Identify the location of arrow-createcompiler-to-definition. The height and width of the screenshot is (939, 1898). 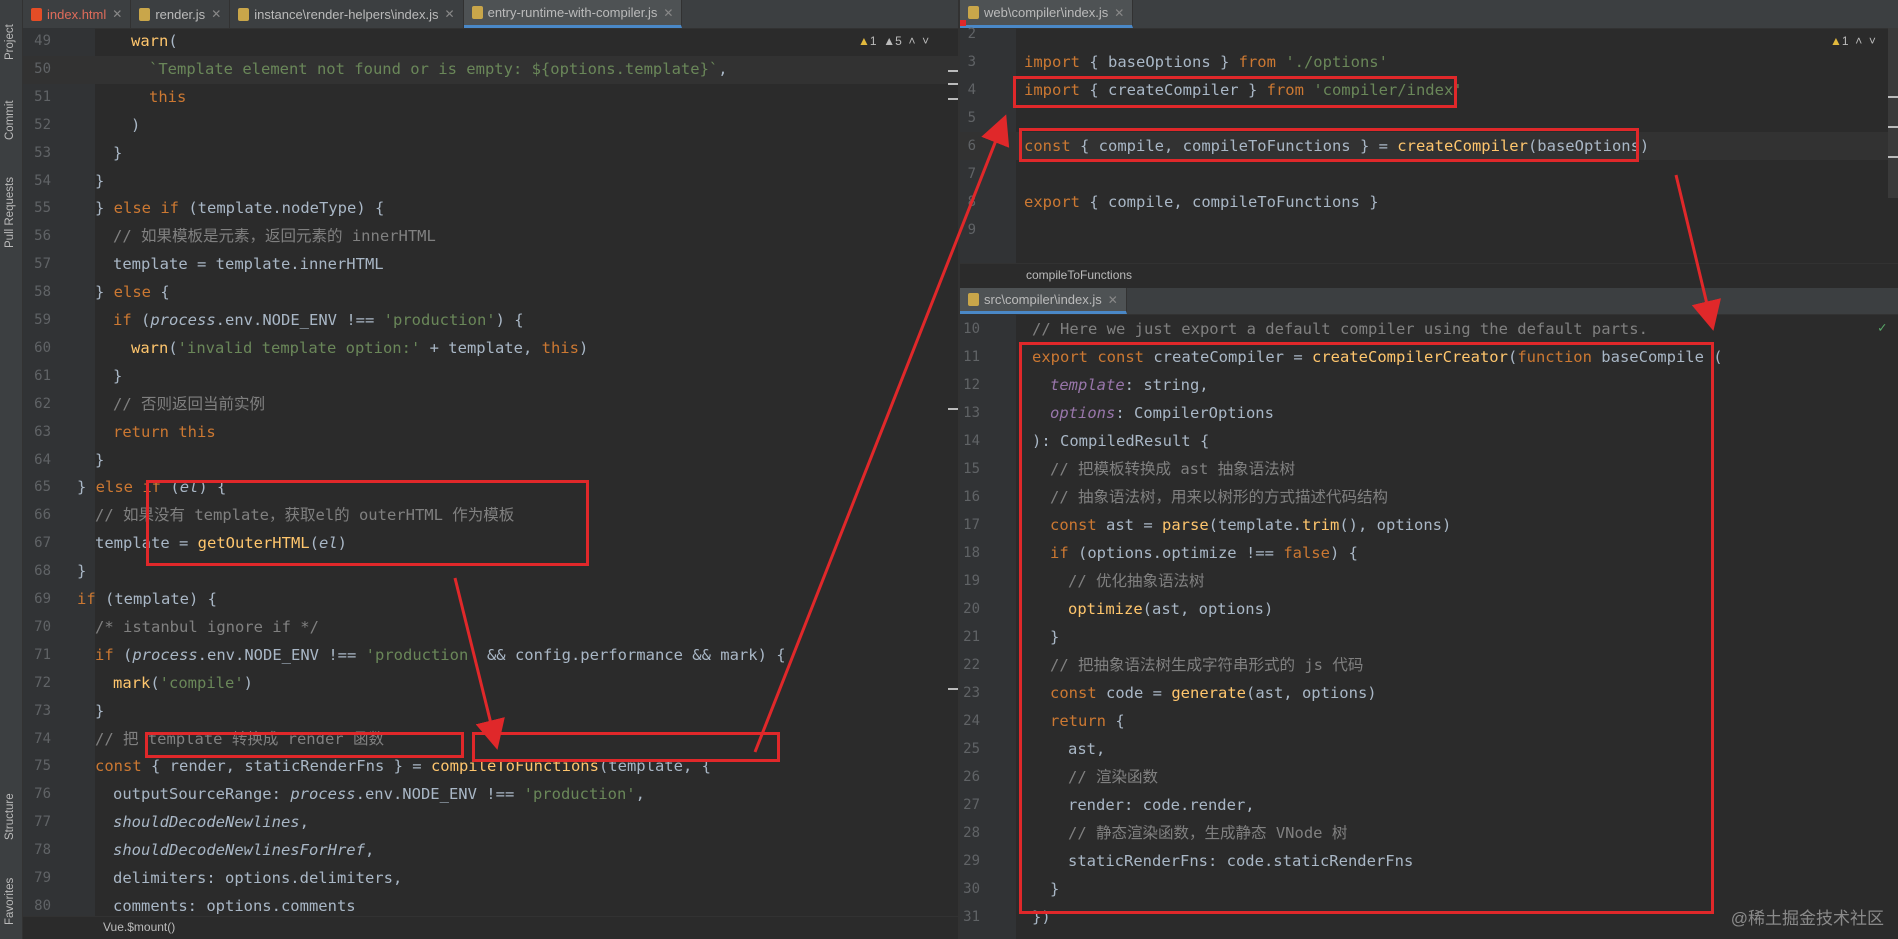
(1697, 252).